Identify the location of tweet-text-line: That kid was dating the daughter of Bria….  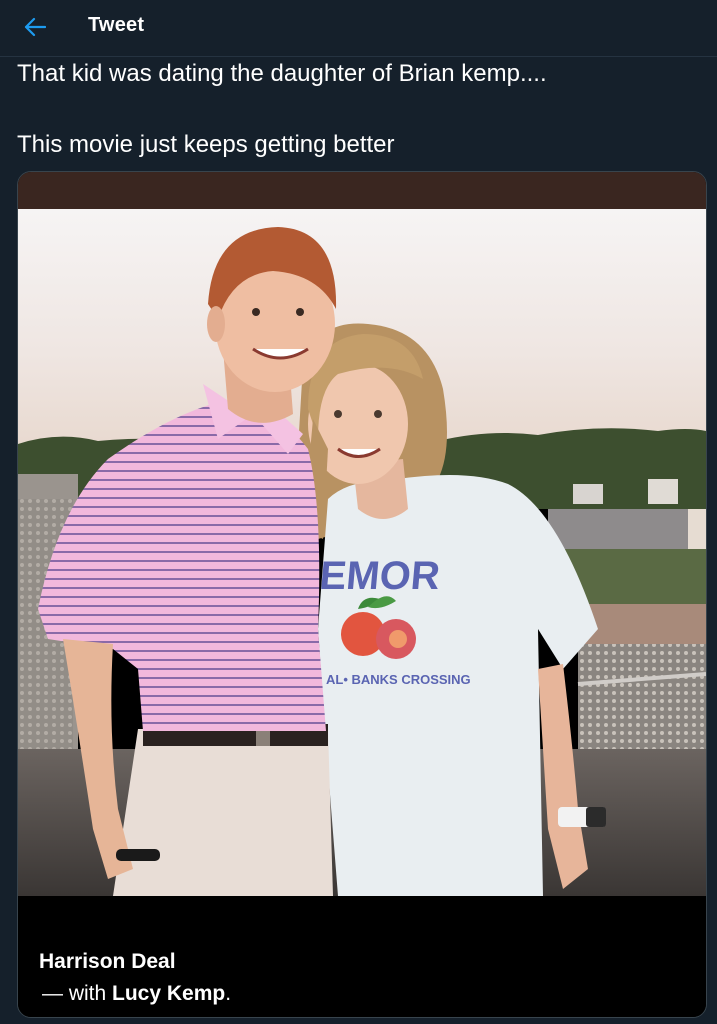
(282, 73).